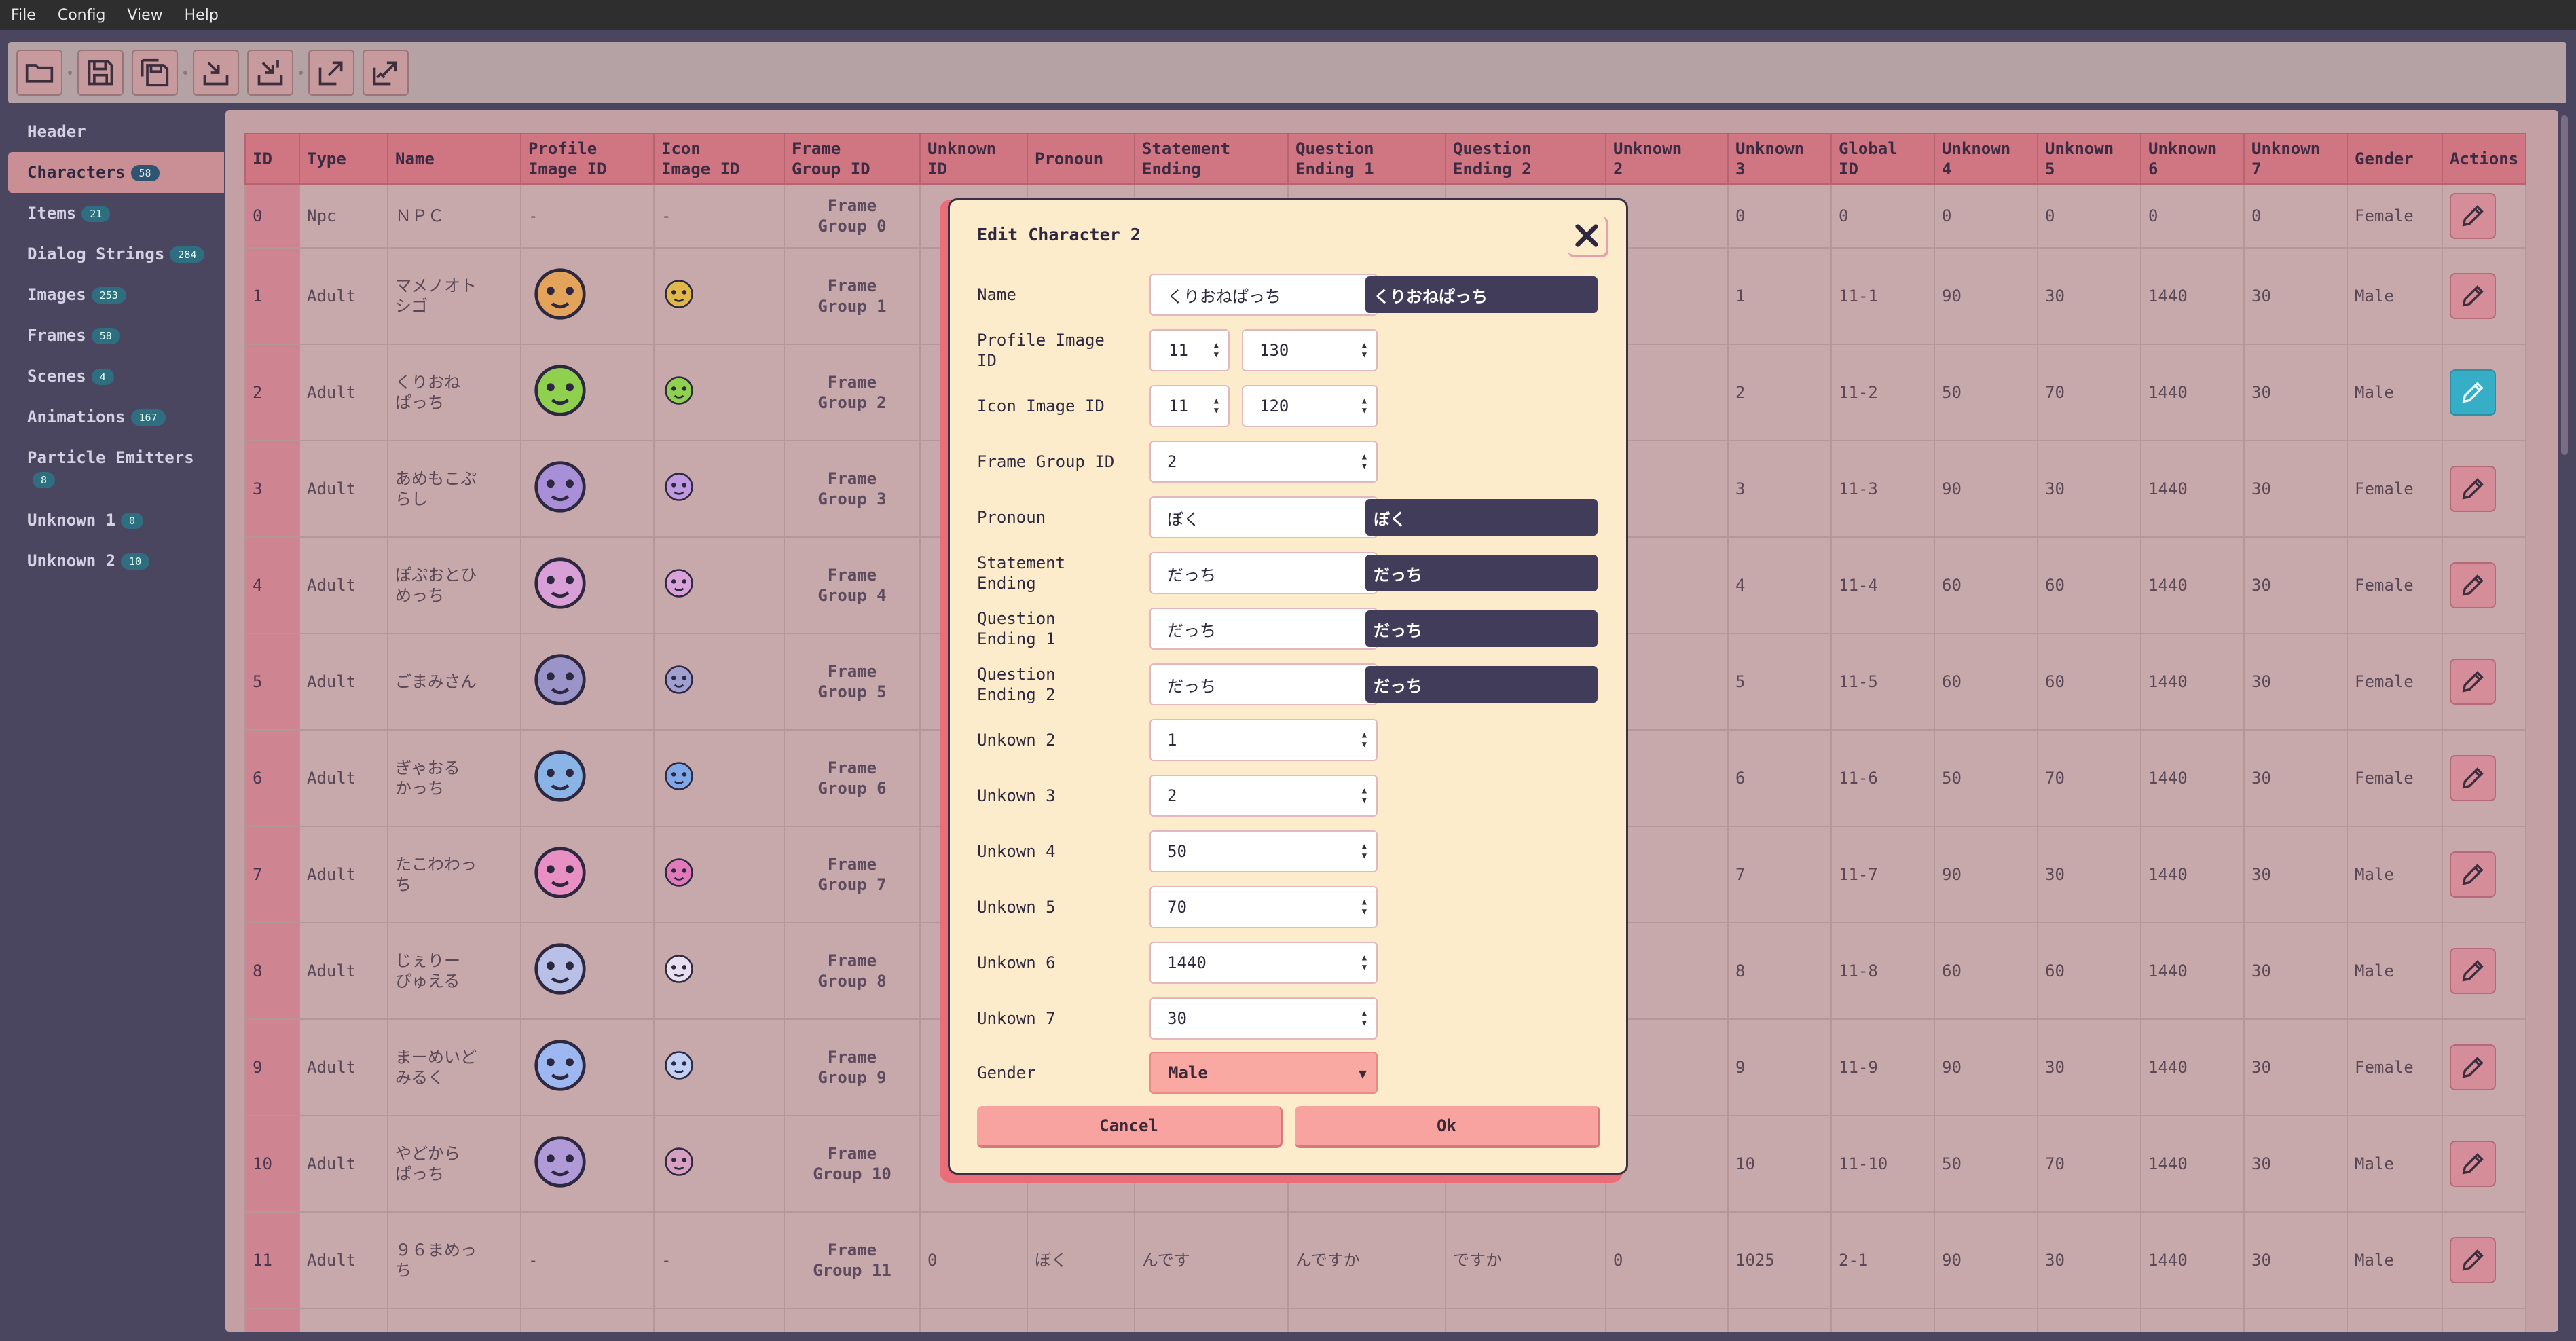 This screenshot has height=1341, width=2576. Describe the element at coordinates (1882, 392) in the screenshot. I see `table-cell-gid: 11-2` at that location.